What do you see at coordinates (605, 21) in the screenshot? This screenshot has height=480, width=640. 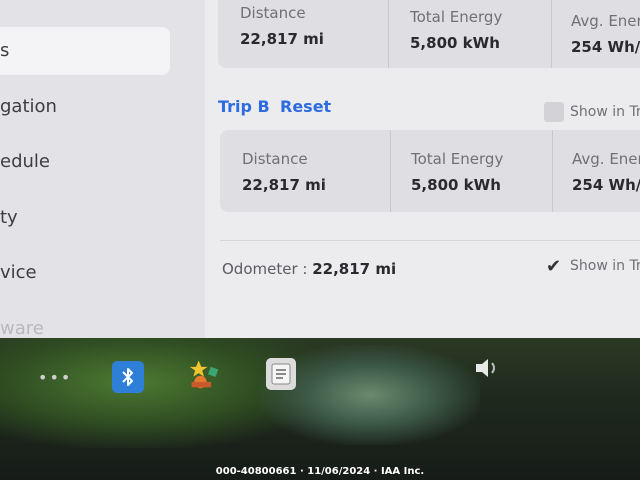 I see `trip-a-avg-label: Avg. Ener` at bounding box center [605, 21].